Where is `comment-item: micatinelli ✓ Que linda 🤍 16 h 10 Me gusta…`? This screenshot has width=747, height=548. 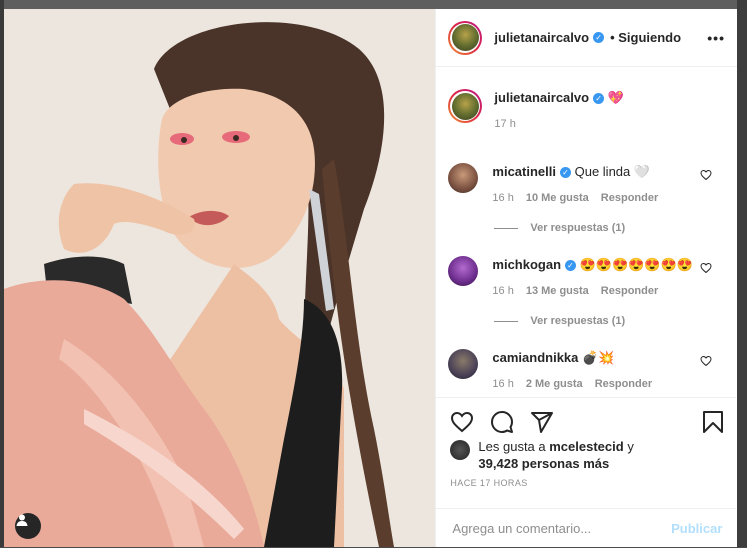 comment-item: micatinelli ✓ Que linda 🤍 16 h 10 Me gusta… is located at coordinates (587, 185).